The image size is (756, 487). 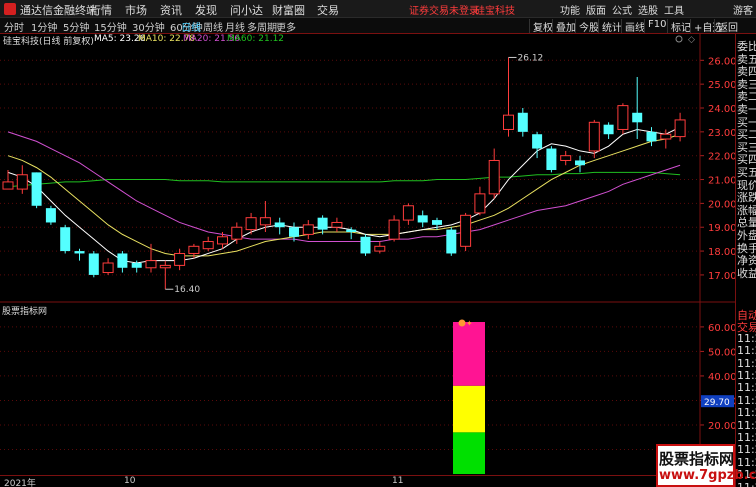 I want to click on watermark: 股票指标网 www.7gpzb.com, so click(x=706, y=465).